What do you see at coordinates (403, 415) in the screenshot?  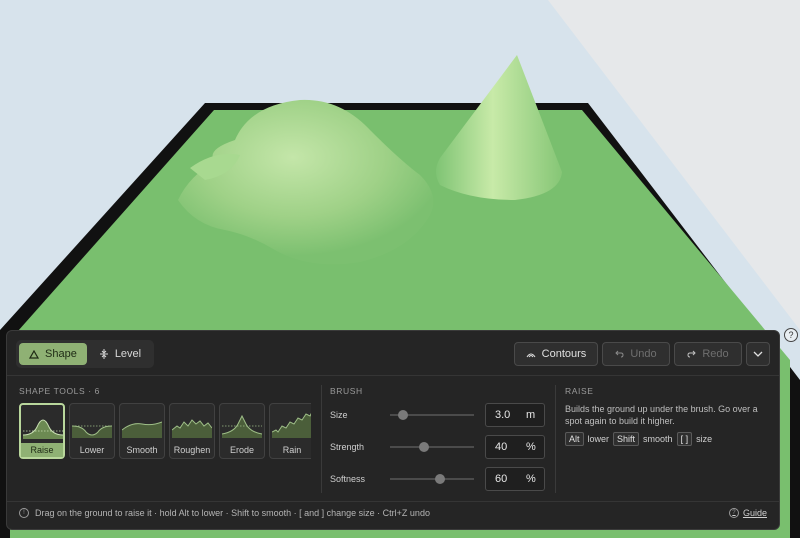 I see `size-slider-thumb` at bounding box center [403, 415].